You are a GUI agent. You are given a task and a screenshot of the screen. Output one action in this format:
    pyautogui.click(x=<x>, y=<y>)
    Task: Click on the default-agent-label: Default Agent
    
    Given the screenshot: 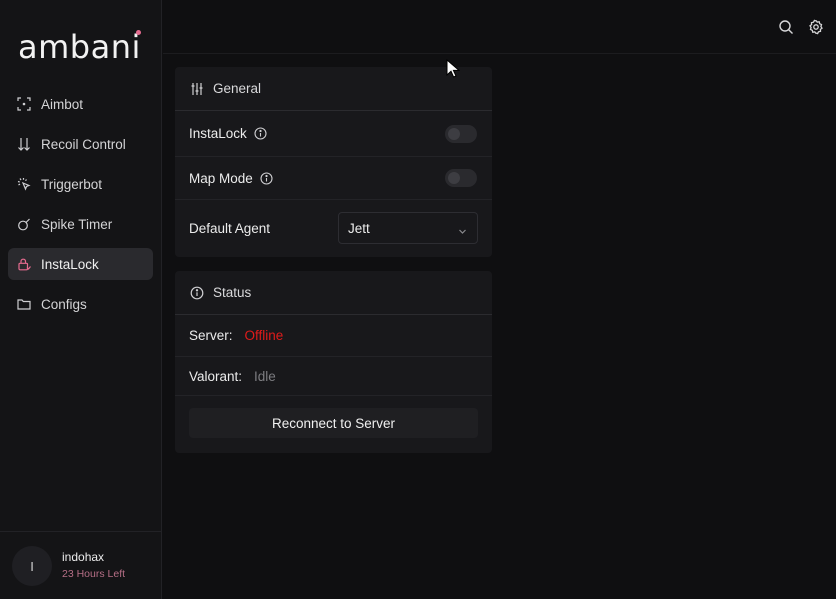 What is the action you would take?
    pyautogui.click(x=230, y=228)
    